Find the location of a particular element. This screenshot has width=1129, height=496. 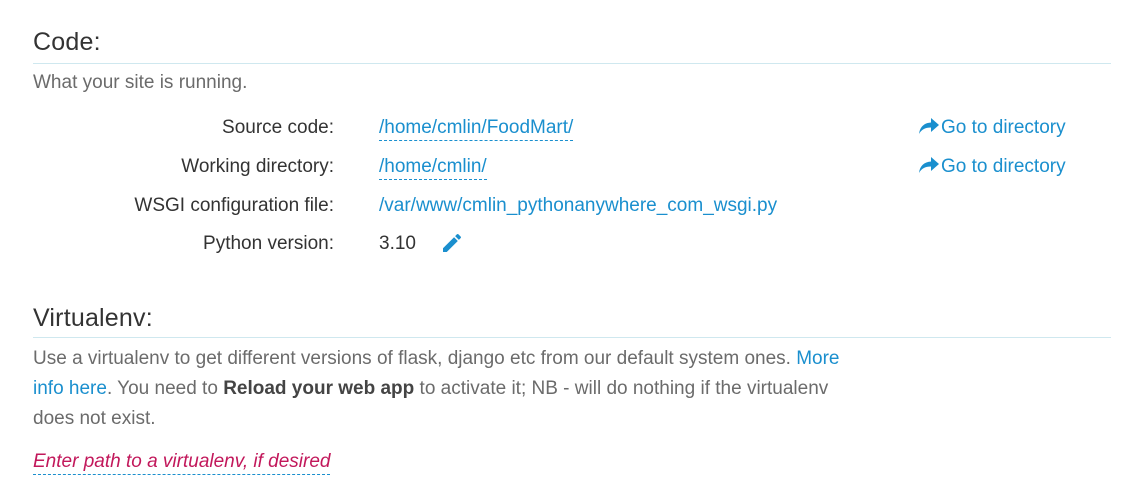

reload-web-app-emphasis: Reload your web app is located at coordinates (319, 388).